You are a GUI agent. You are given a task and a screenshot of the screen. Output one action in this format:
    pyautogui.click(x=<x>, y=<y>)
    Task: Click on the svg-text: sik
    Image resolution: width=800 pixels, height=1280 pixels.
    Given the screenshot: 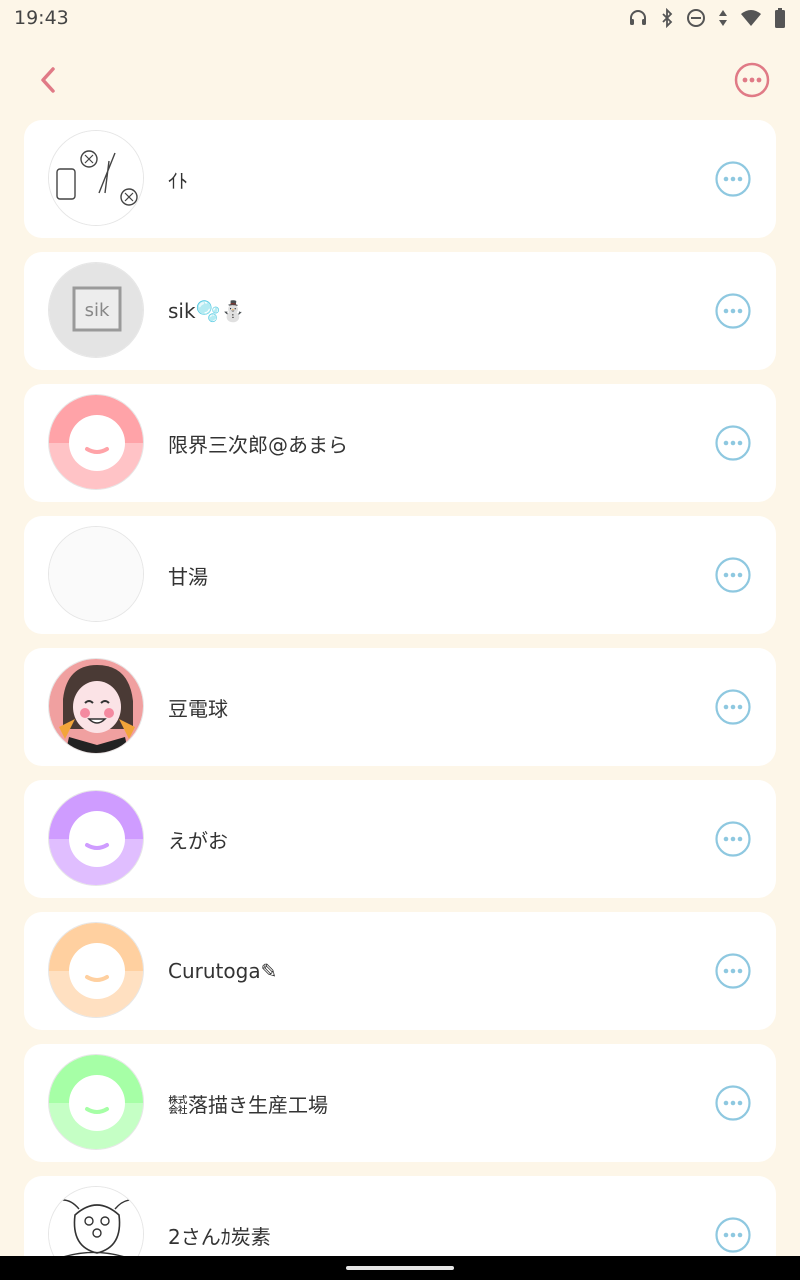 What is the action you would take?
    pyautogui.click(x=97, y=310)
    